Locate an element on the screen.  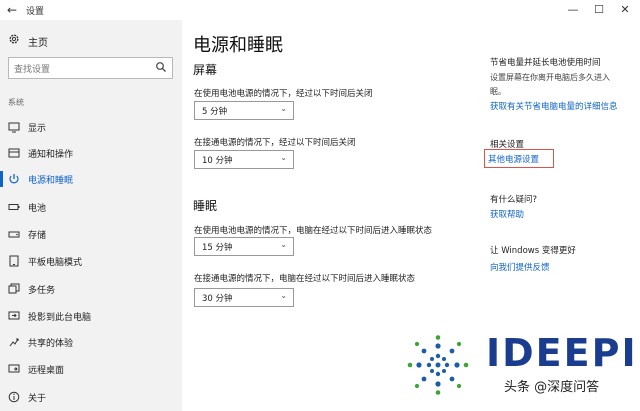
sidebar-item-label: 多任务 is located at coordinates (42, 291).